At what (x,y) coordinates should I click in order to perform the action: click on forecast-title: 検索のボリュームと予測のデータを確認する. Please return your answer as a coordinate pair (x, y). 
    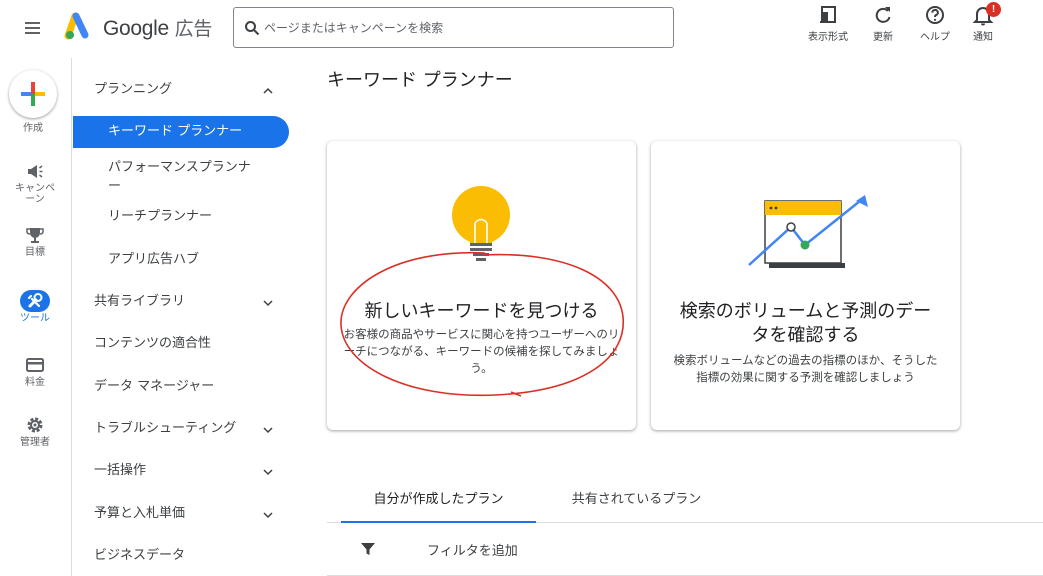
    Looking at the image, I should click on (805, 323).